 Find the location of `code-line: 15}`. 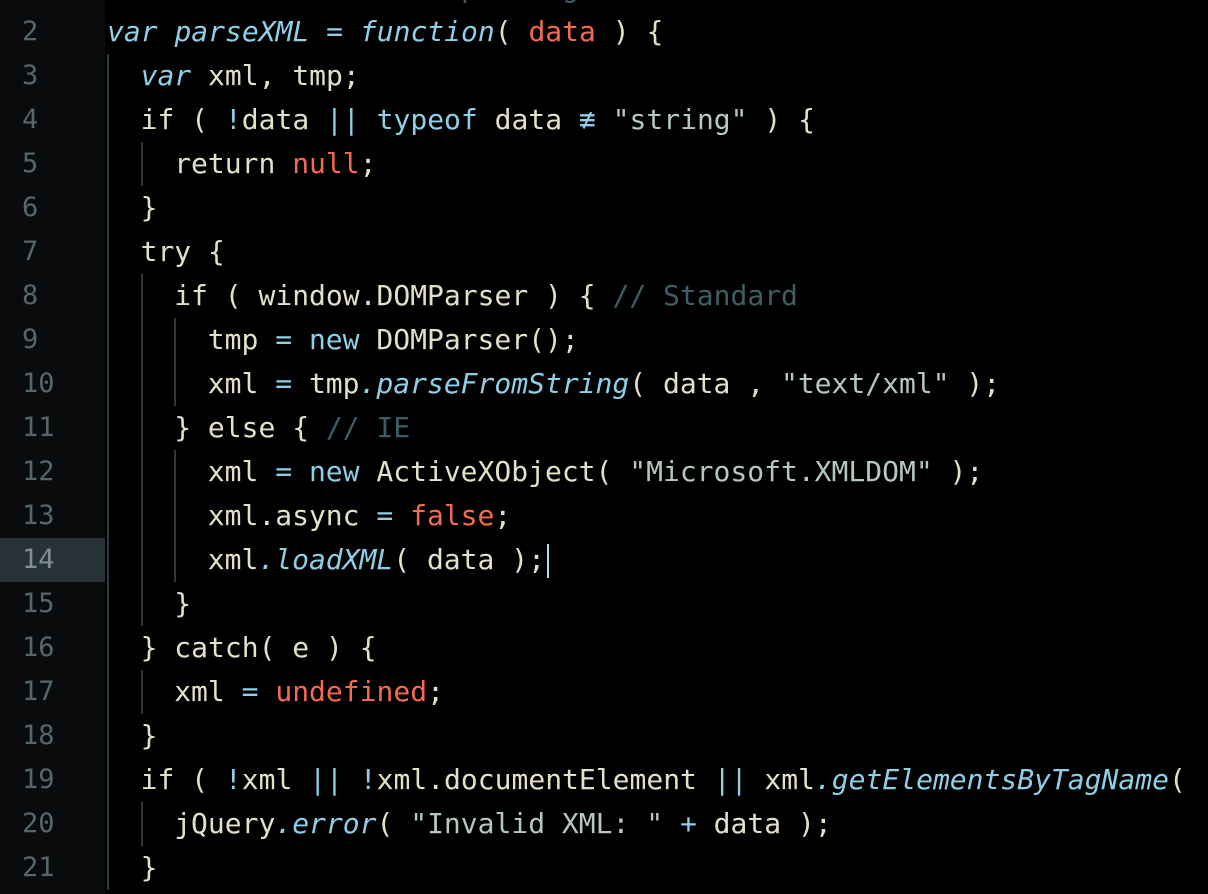

code-line: 15} is located at coordinates (604, 604).